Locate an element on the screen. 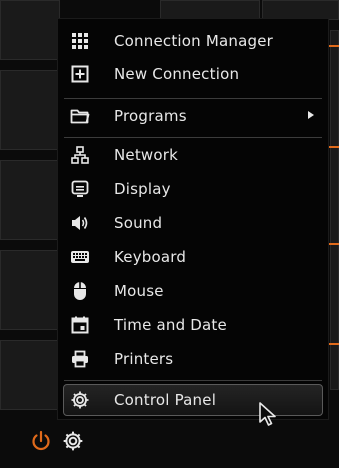  menu-item-time-and-date: Time and Date is located at coordinates (193, 325).